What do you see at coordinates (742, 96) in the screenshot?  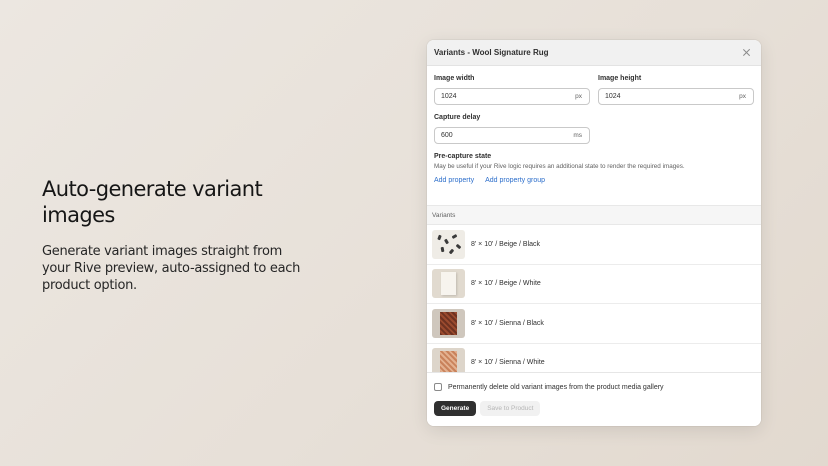 I see `image-height-unit: px` at bounding box center [742, 96].